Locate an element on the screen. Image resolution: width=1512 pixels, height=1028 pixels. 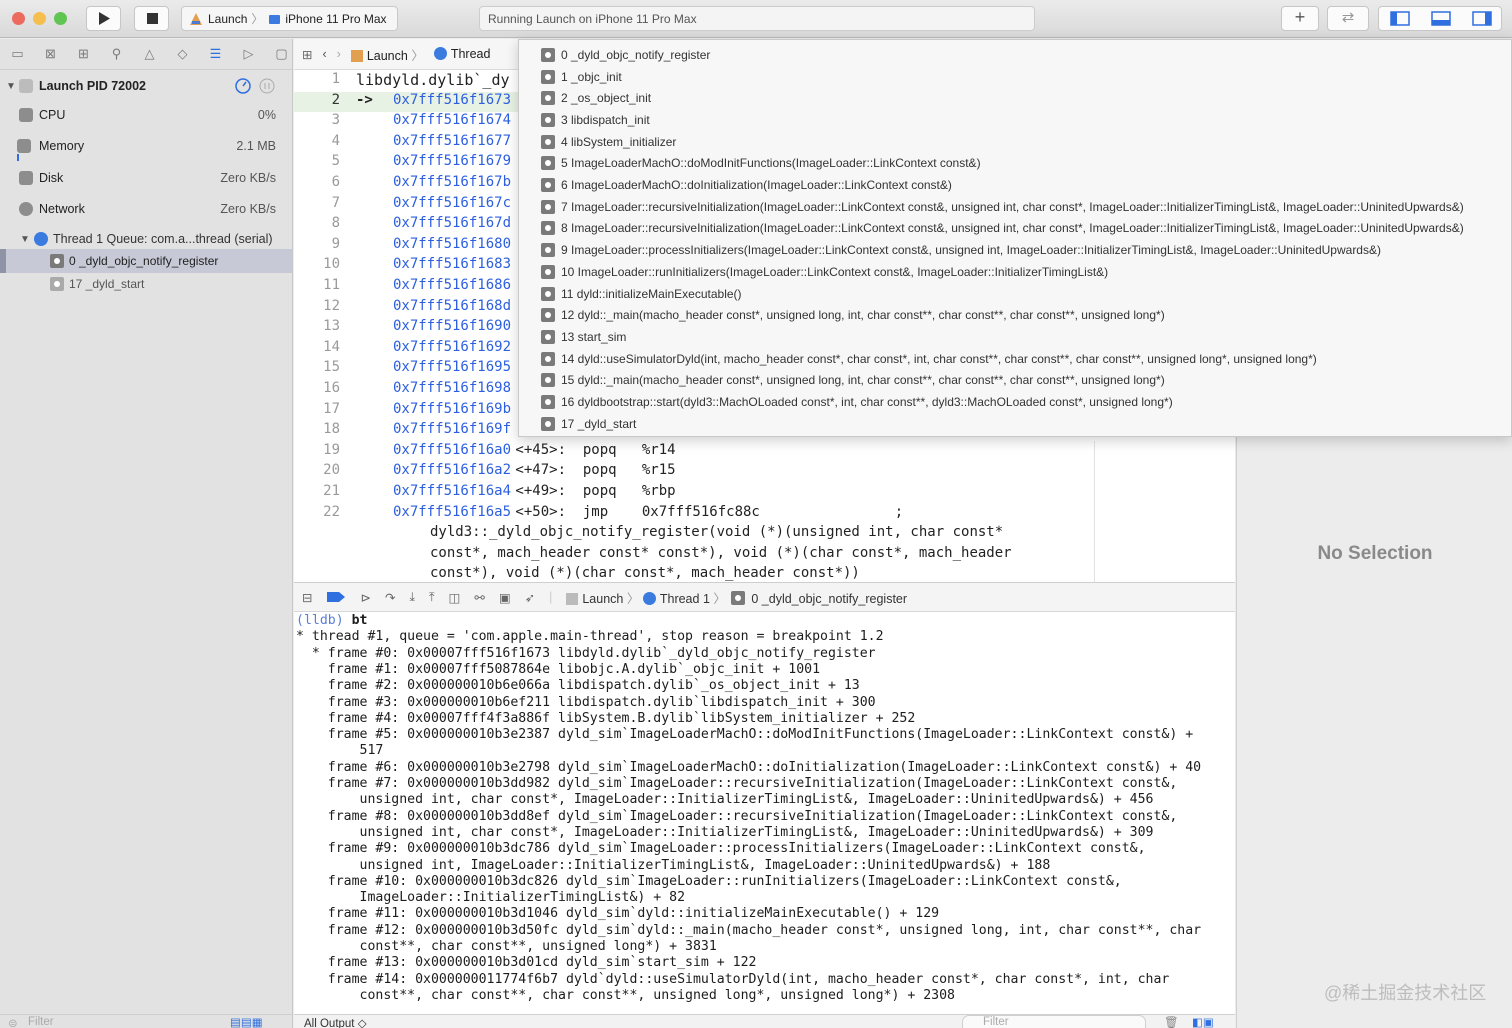
instruction-address: 0x7fff516f1690 is located at coordinates (452, 326).